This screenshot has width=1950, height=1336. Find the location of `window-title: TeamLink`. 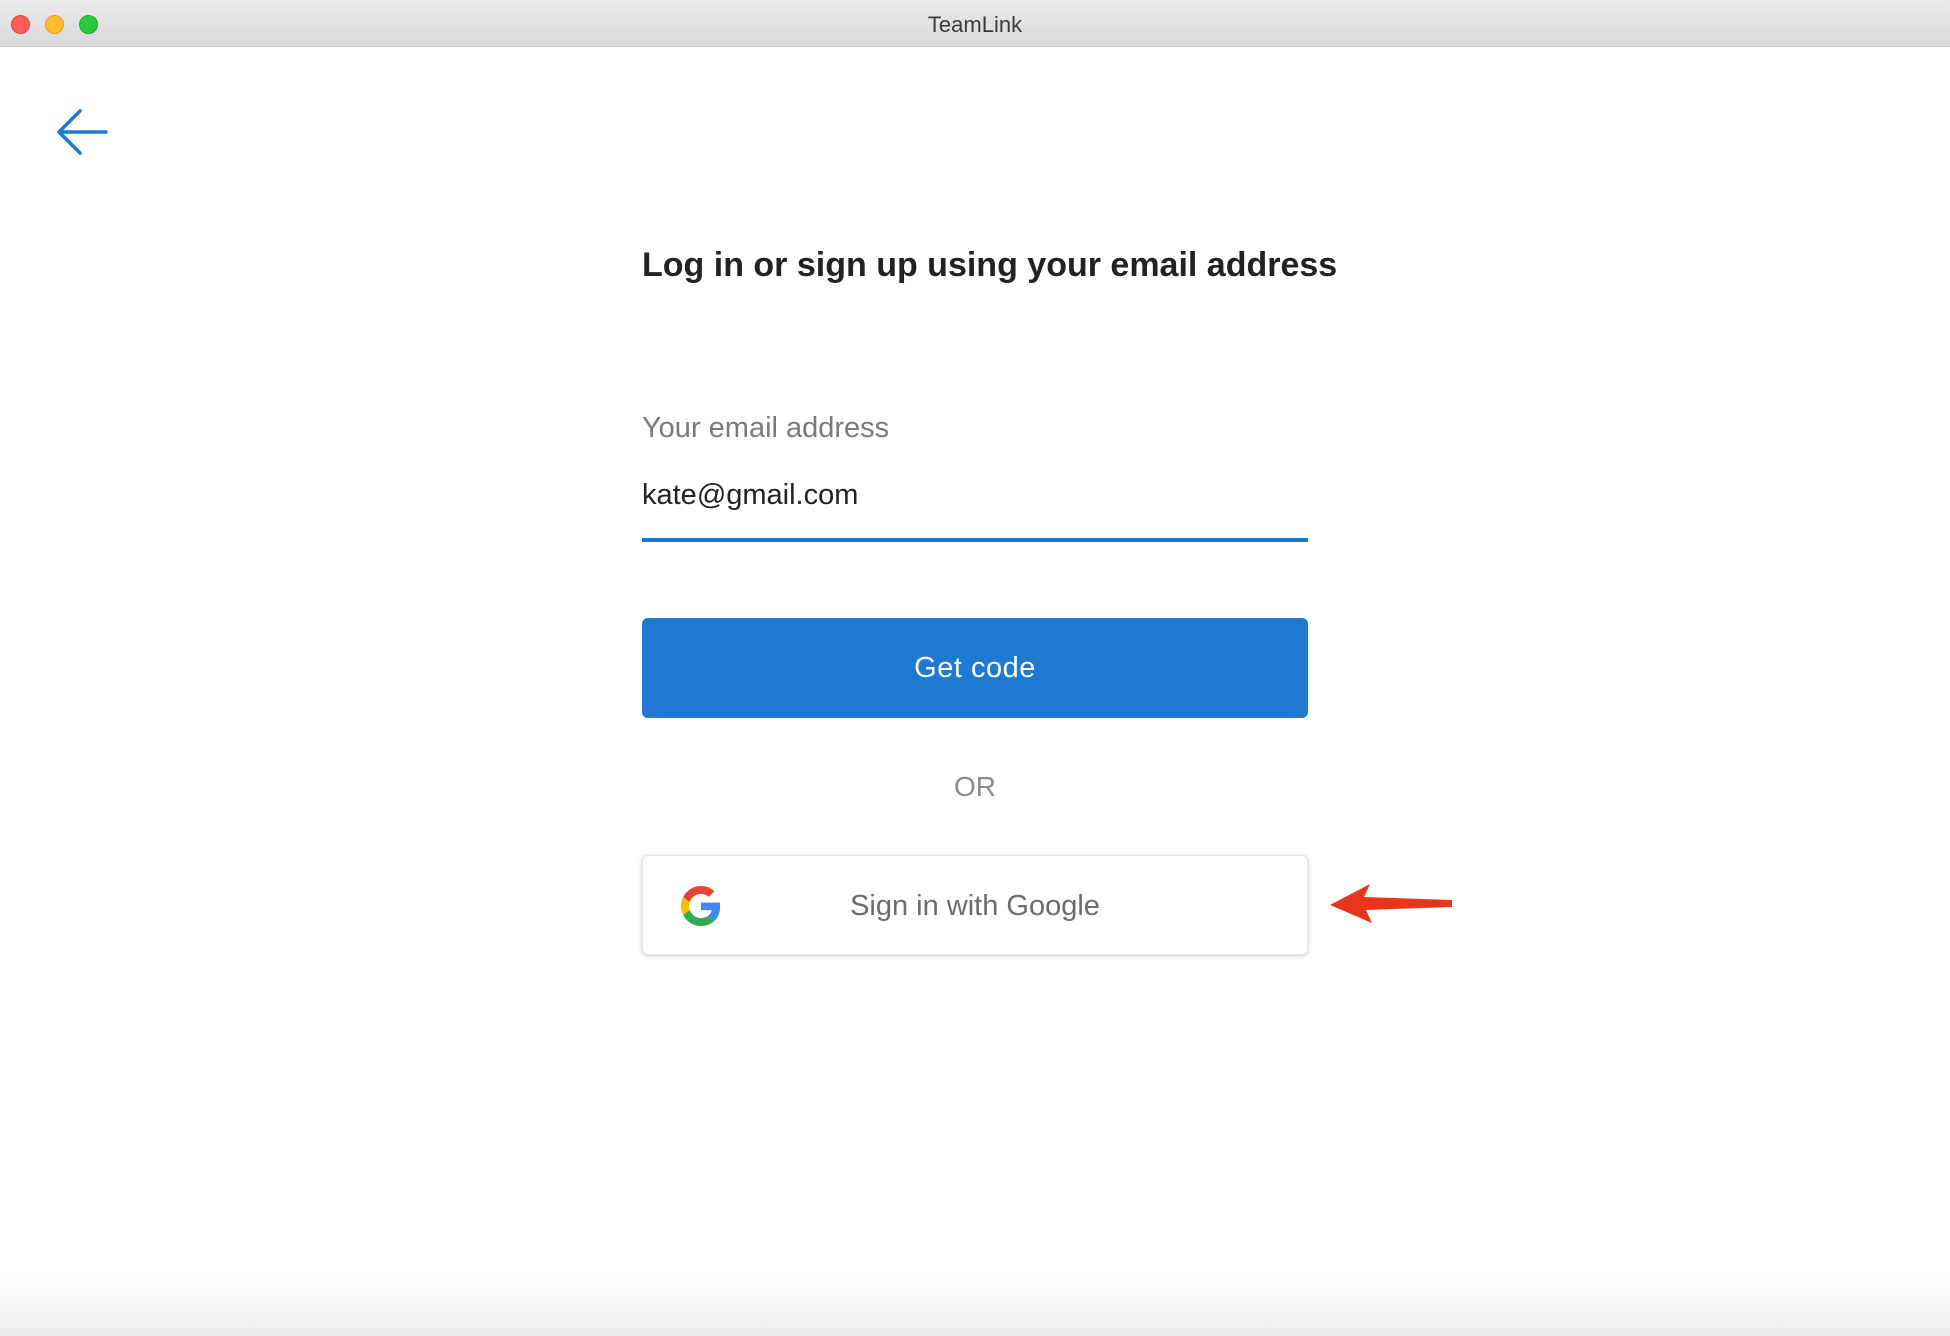

window-title: TeamLink is located at coordinates (975, 24).